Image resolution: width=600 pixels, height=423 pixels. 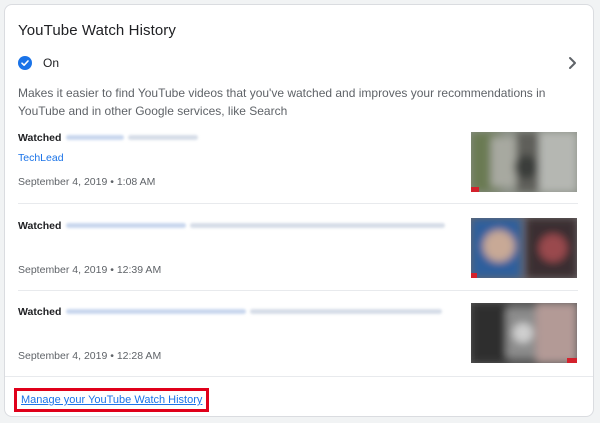 I want to click on watch-timestamp: September 4, 2019 • 1:08 AM, so click(x=87, y=182).